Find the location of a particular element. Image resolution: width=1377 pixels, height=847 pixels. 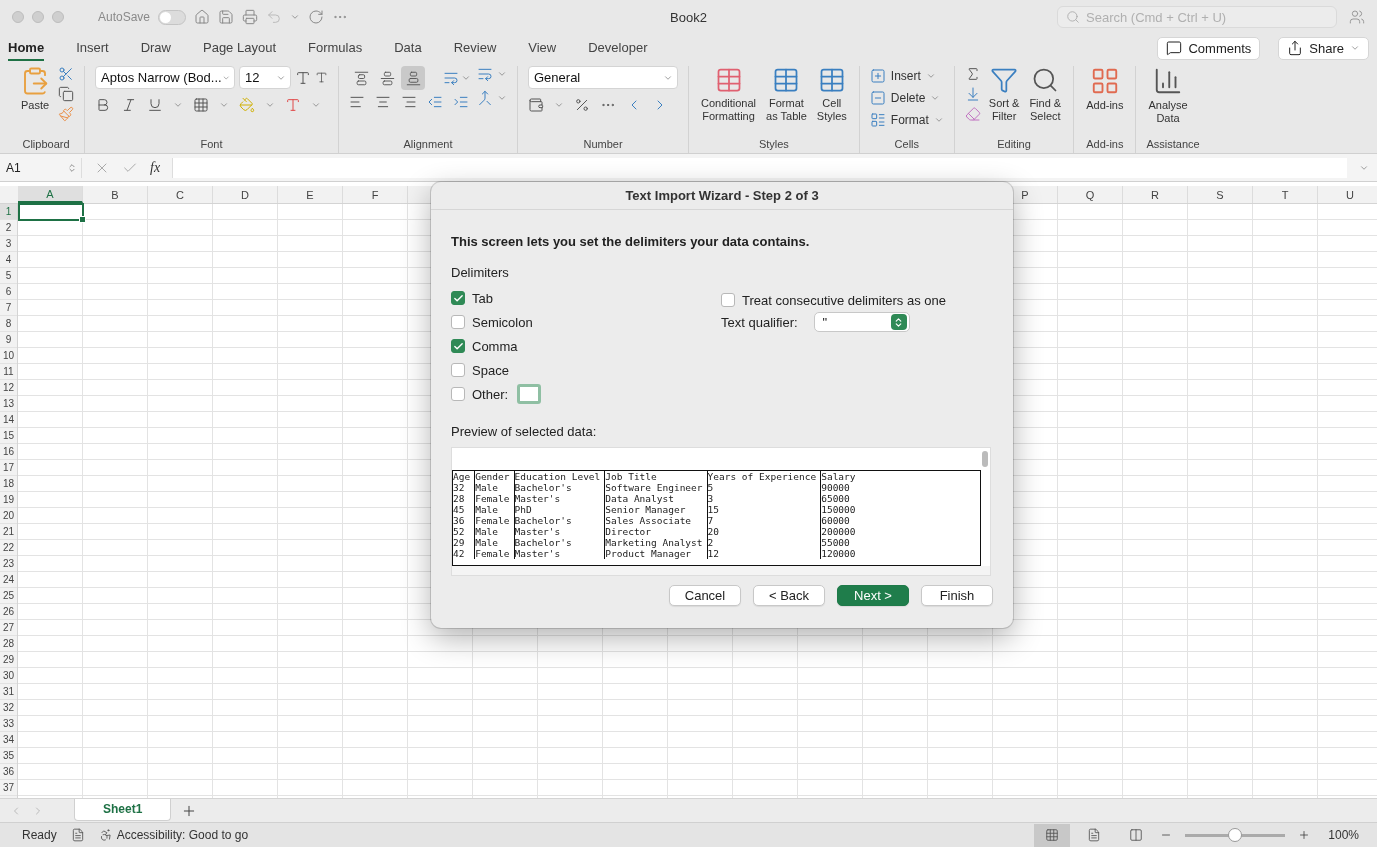

comments-button: Comments is located at coordinates (1209, 48).